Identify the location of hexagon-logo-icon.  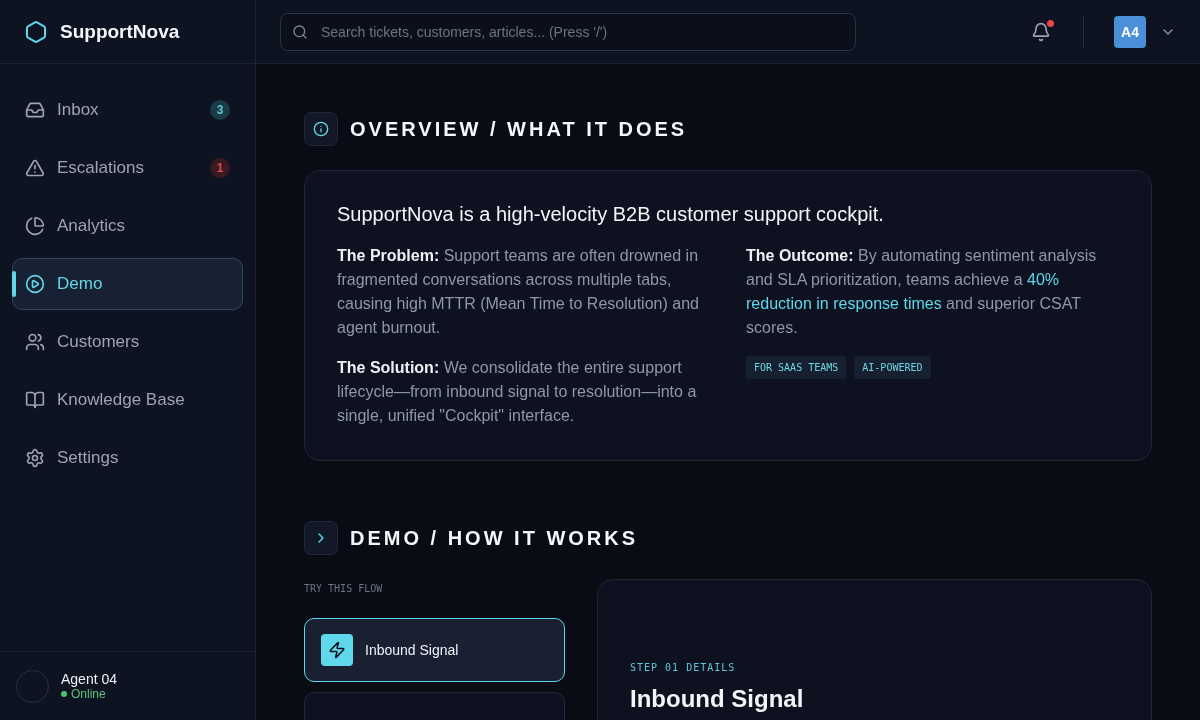
(36, 31).